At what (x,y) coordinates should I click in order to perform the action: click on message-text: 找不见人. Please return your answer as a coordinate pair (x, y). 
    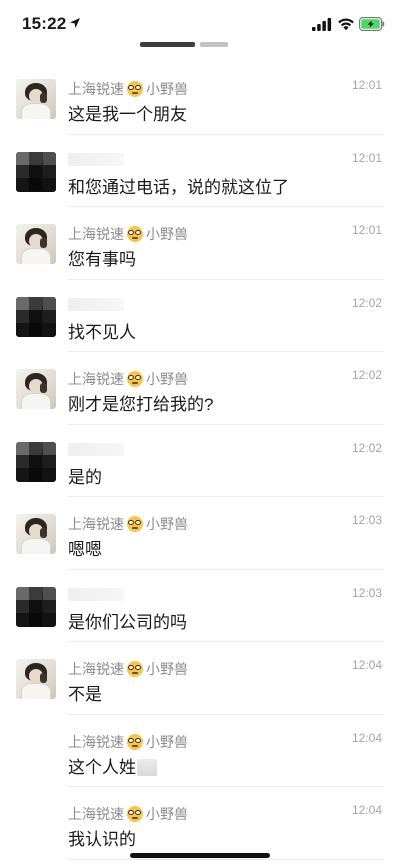
    Looking at the image, I should click on (102, 330).